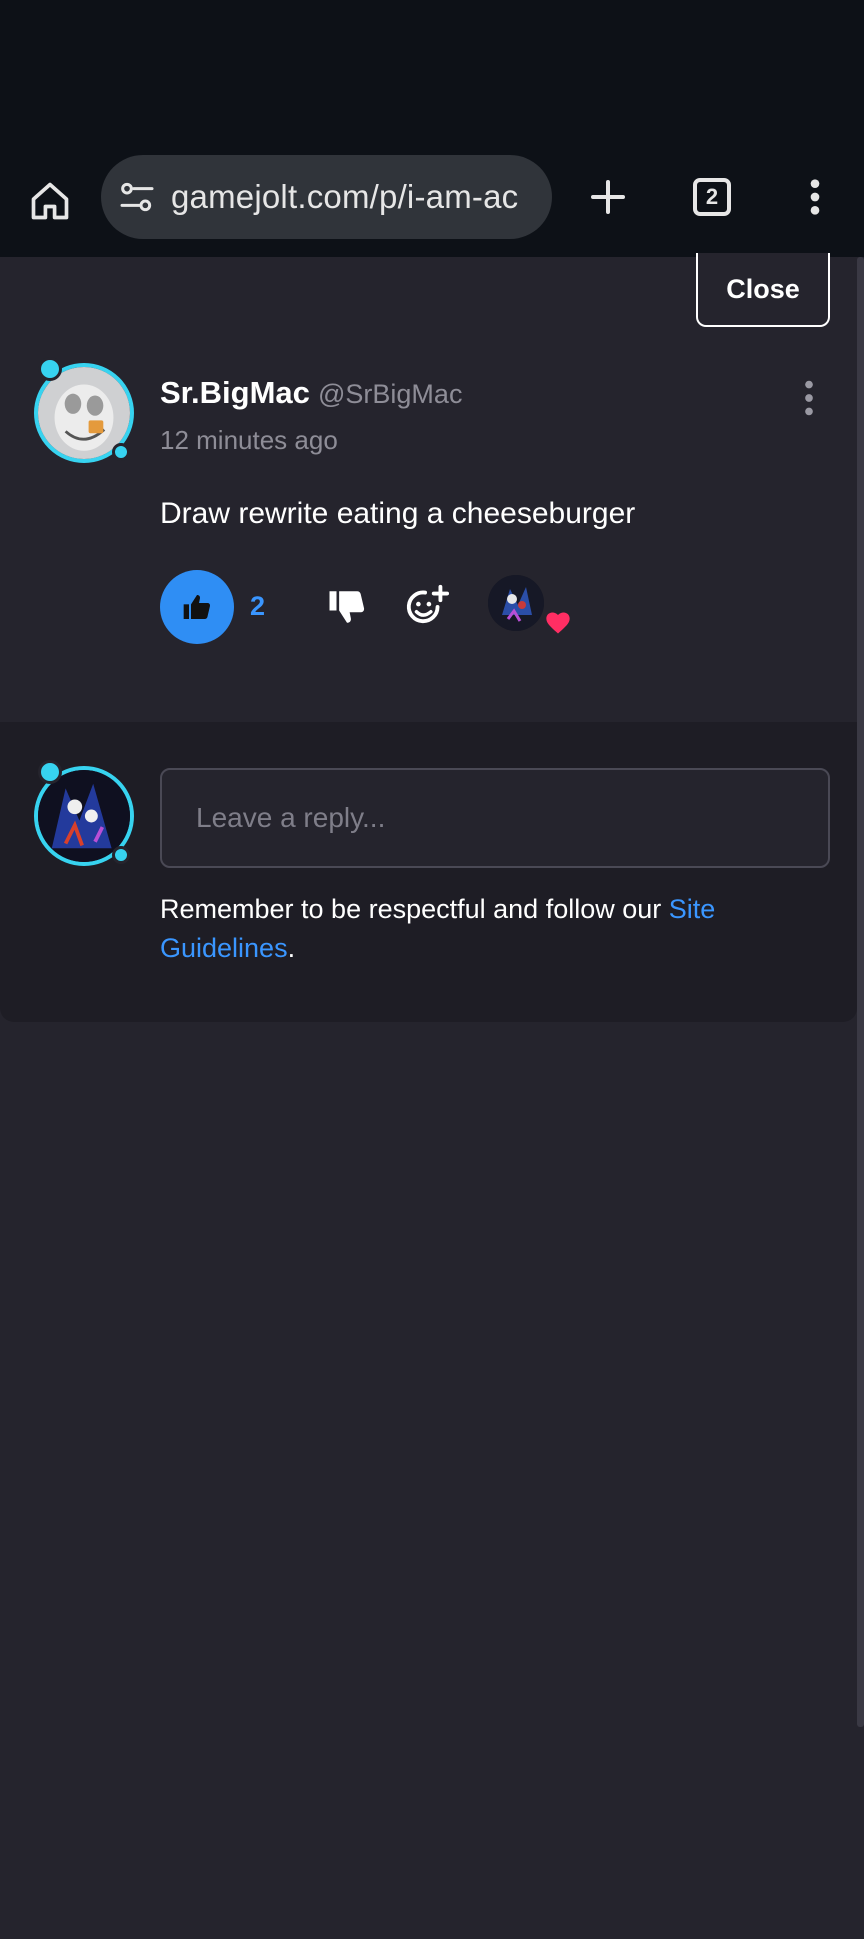  I want to click on address-bar: gamejolt.com/p/i-am-ac, so click(326, 197).